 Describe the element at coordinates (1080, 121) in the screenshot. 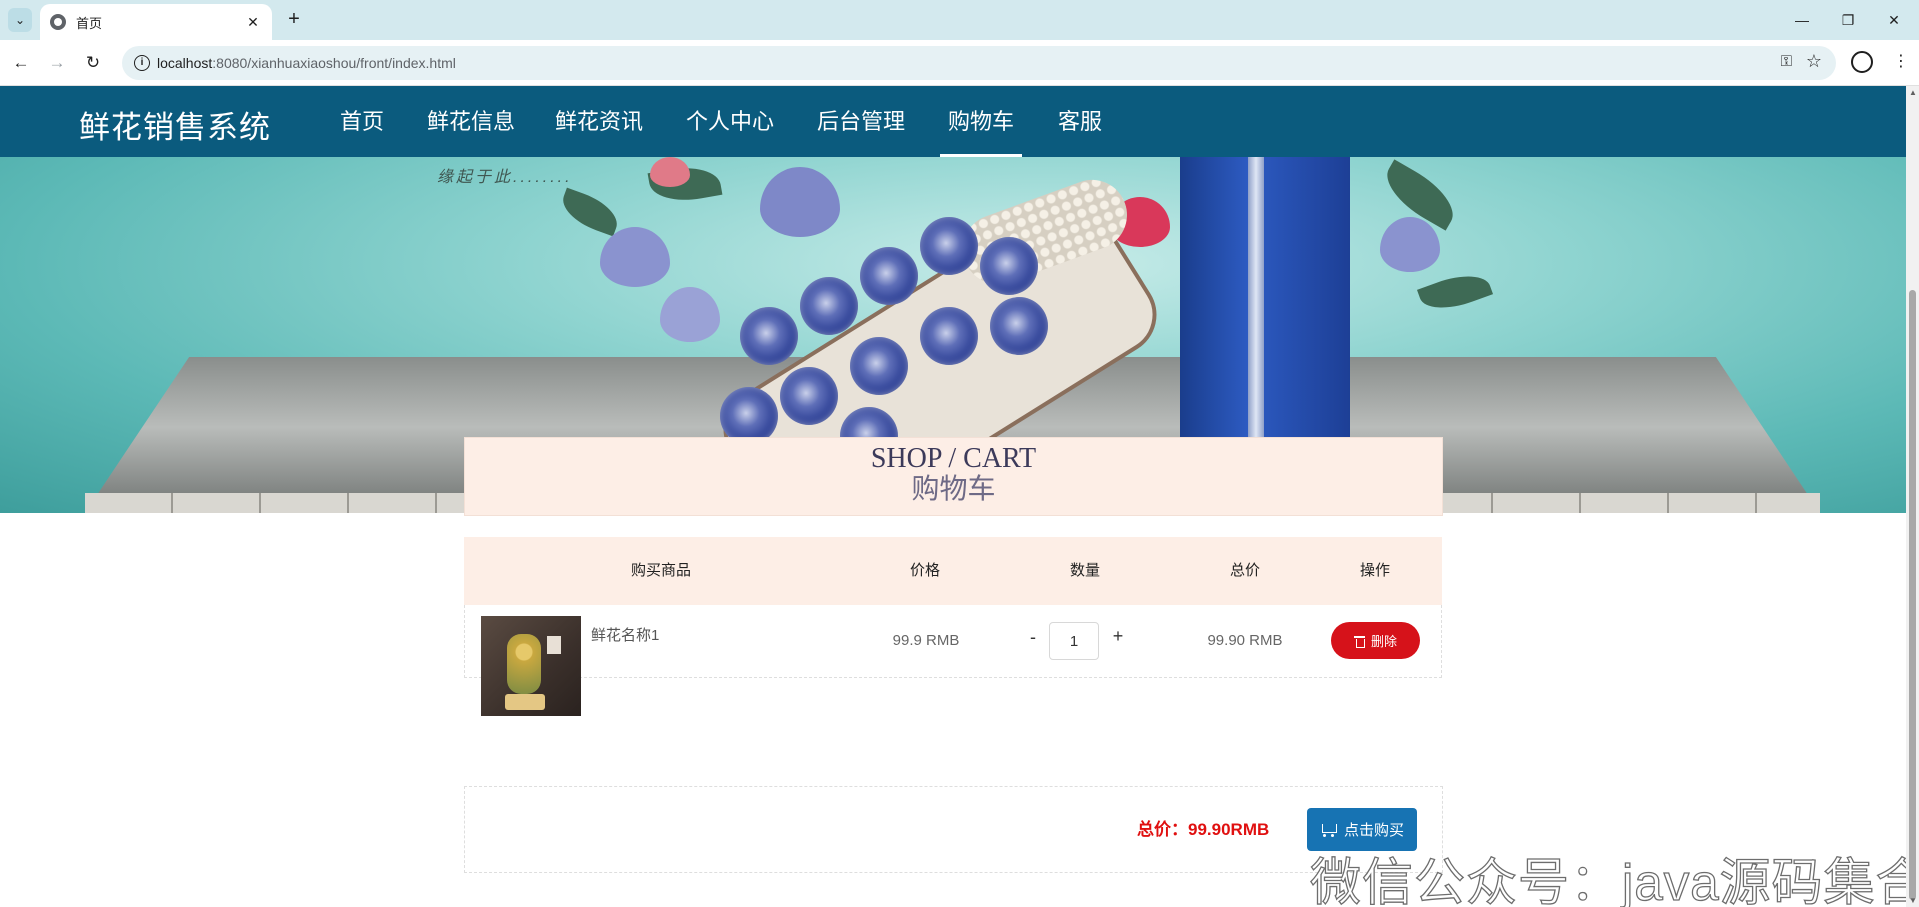

I see `nav-item-customer-service: 客服` at that location.